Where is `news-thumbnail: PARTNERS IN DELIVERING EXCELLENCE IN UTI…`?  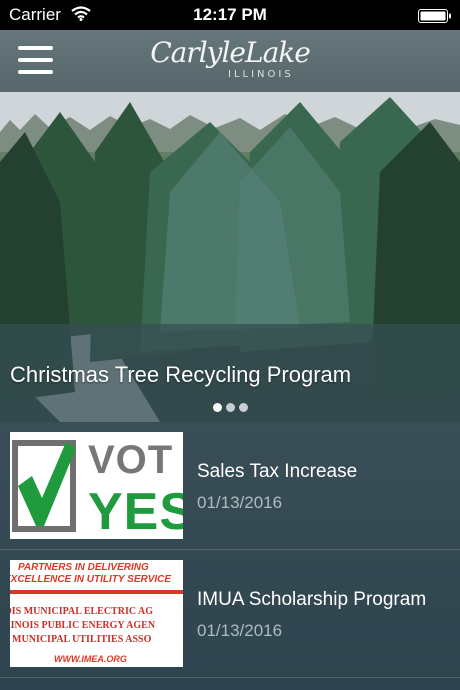 news-thumbnail: PARTNERS IN DELIVERING EXCELLENCE IN UTI… is located at coordinates (96, 613).